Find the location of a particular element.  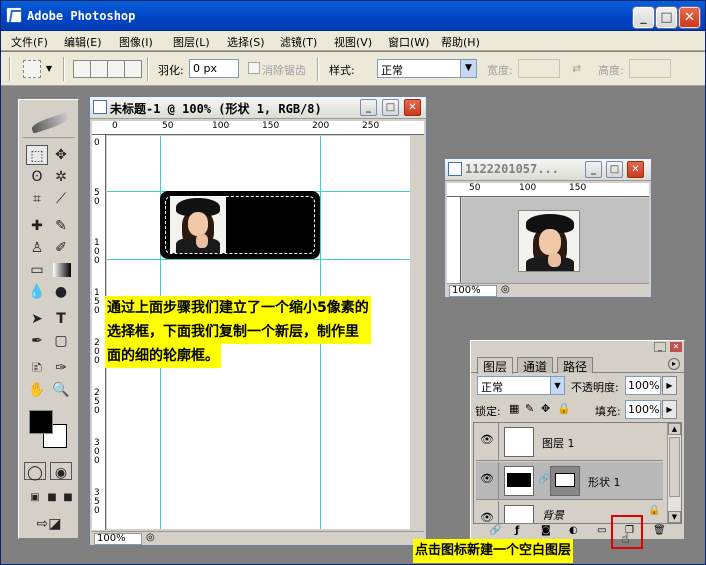

lock-transparent-icon: ▦ is located at coordinates (514, 408).